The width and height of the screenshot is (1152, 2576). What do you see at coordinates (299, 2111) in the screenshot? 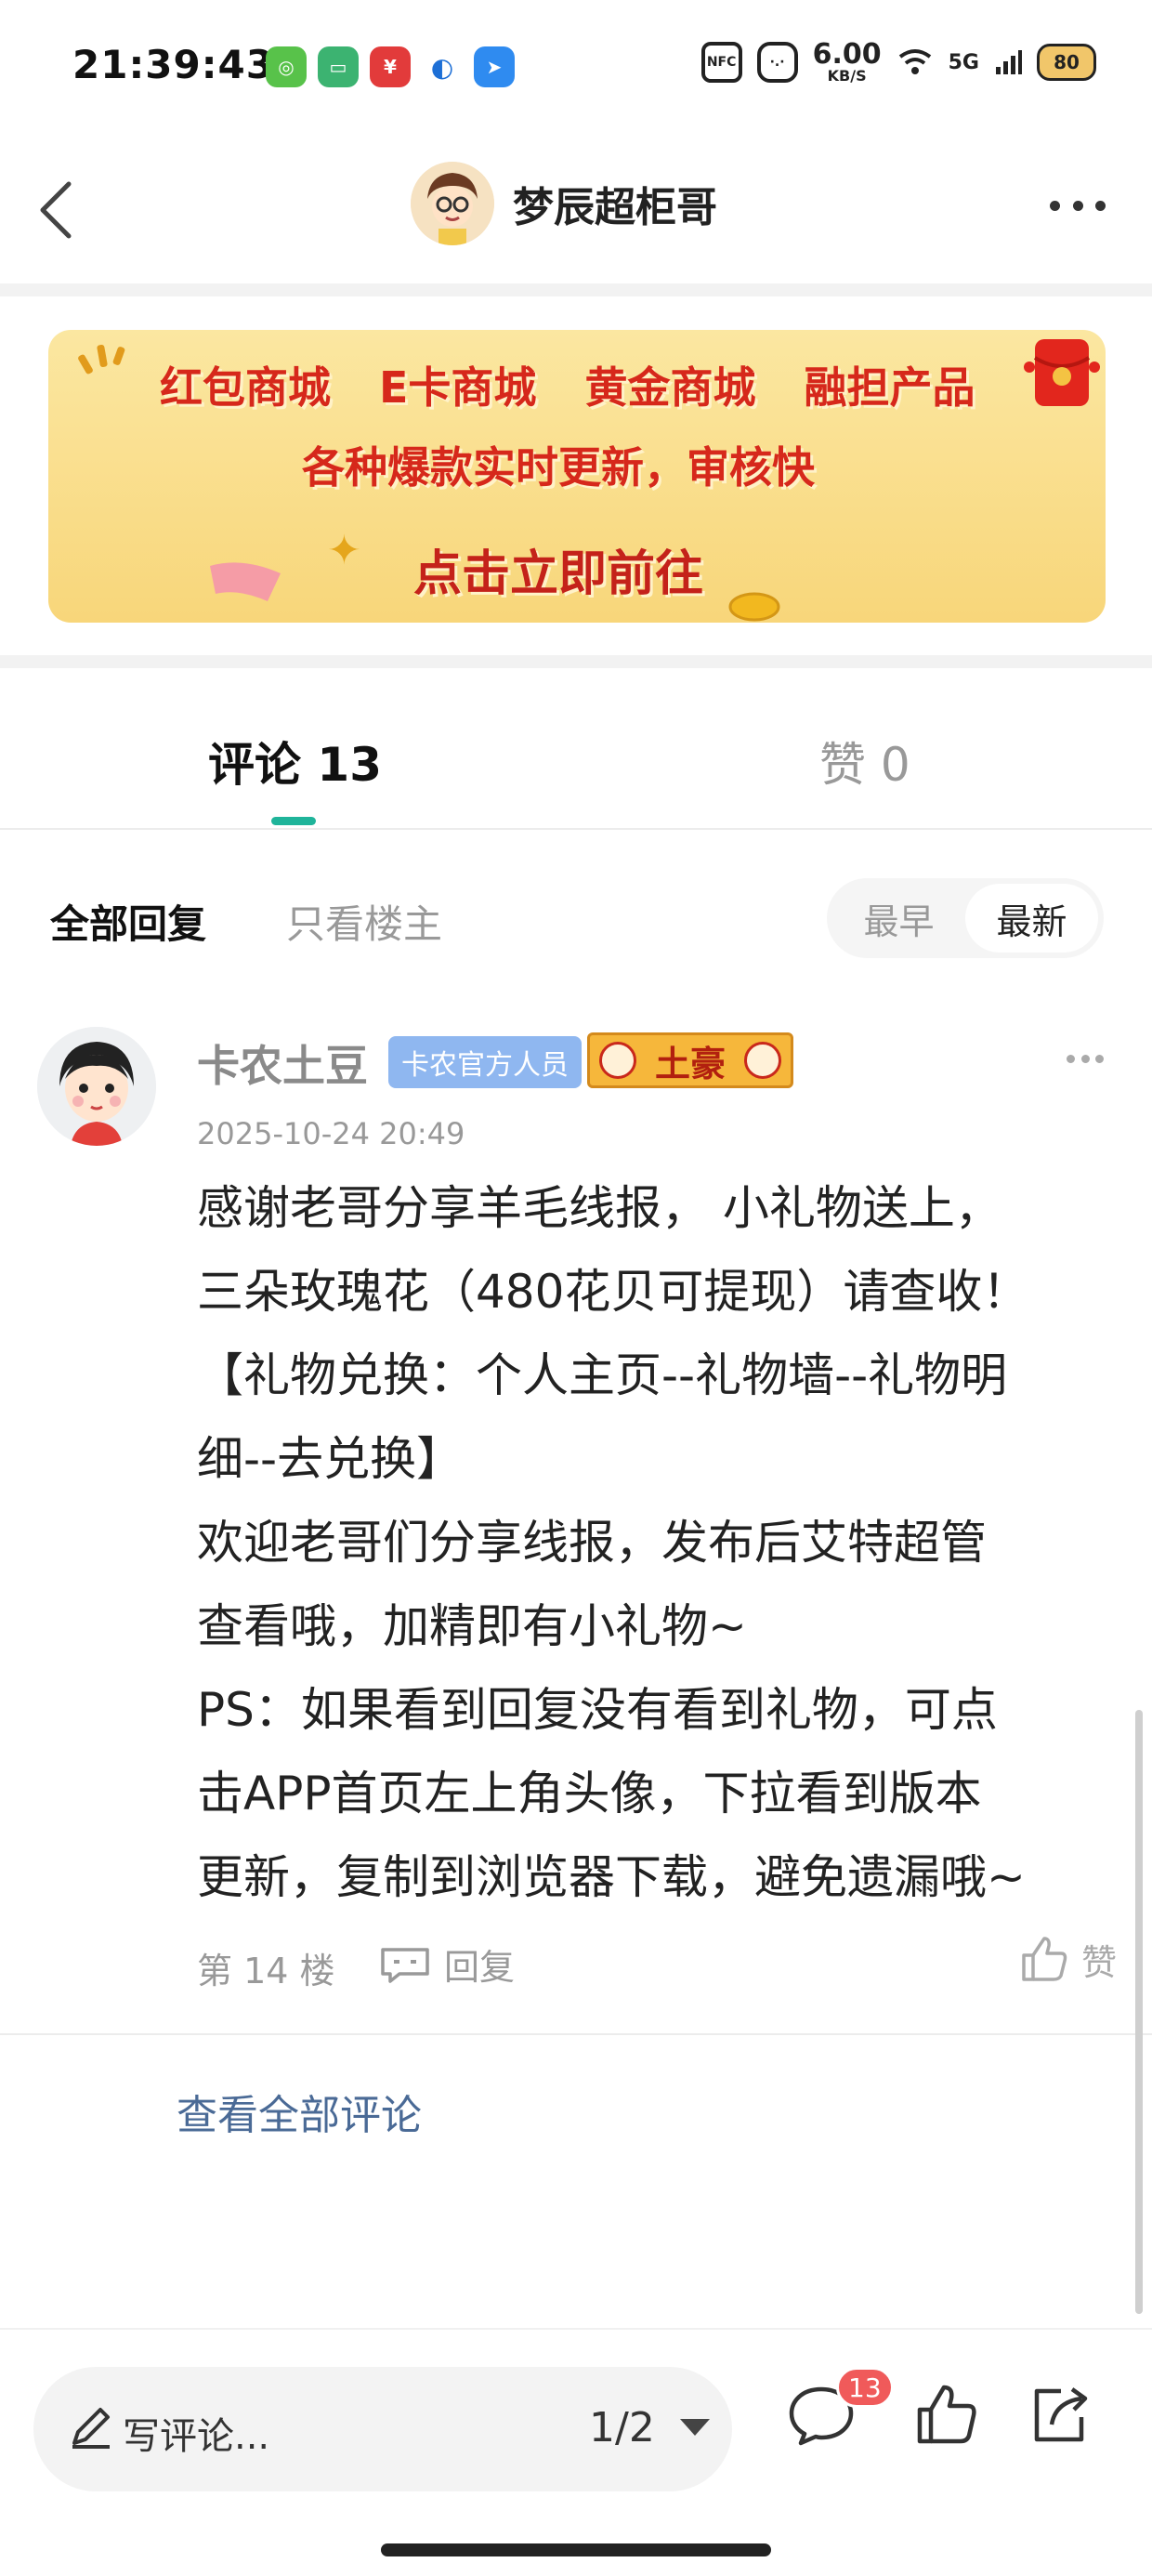
I see `view-all-comments-link: 查看全部评论` at bounding box center [299, 2111].